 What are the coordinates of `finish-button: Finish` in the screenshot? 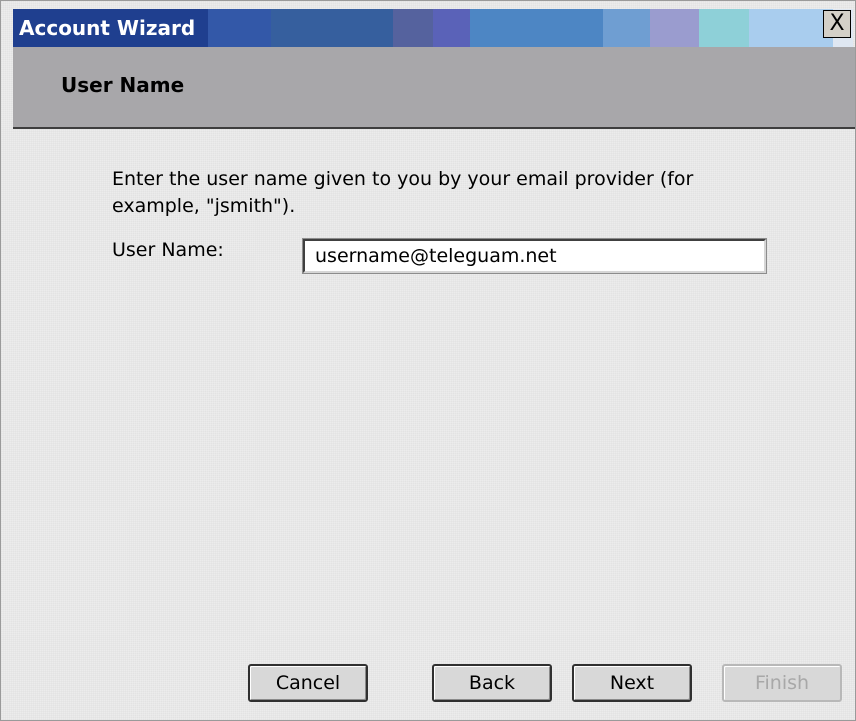 It's located at (782, 683).